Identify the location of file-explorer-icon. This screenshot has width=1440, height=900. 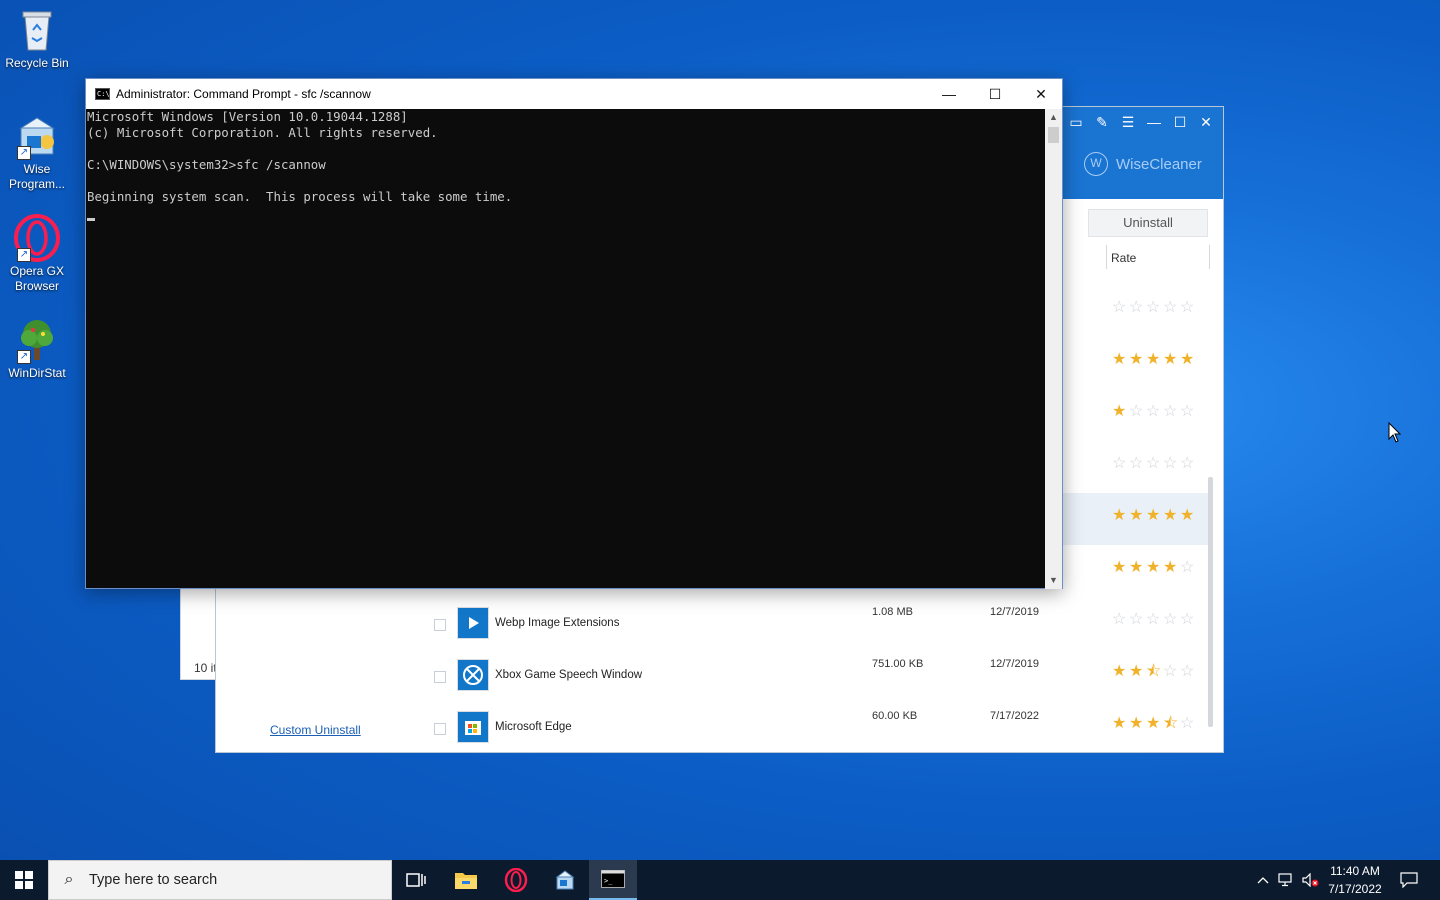
(466, 880).